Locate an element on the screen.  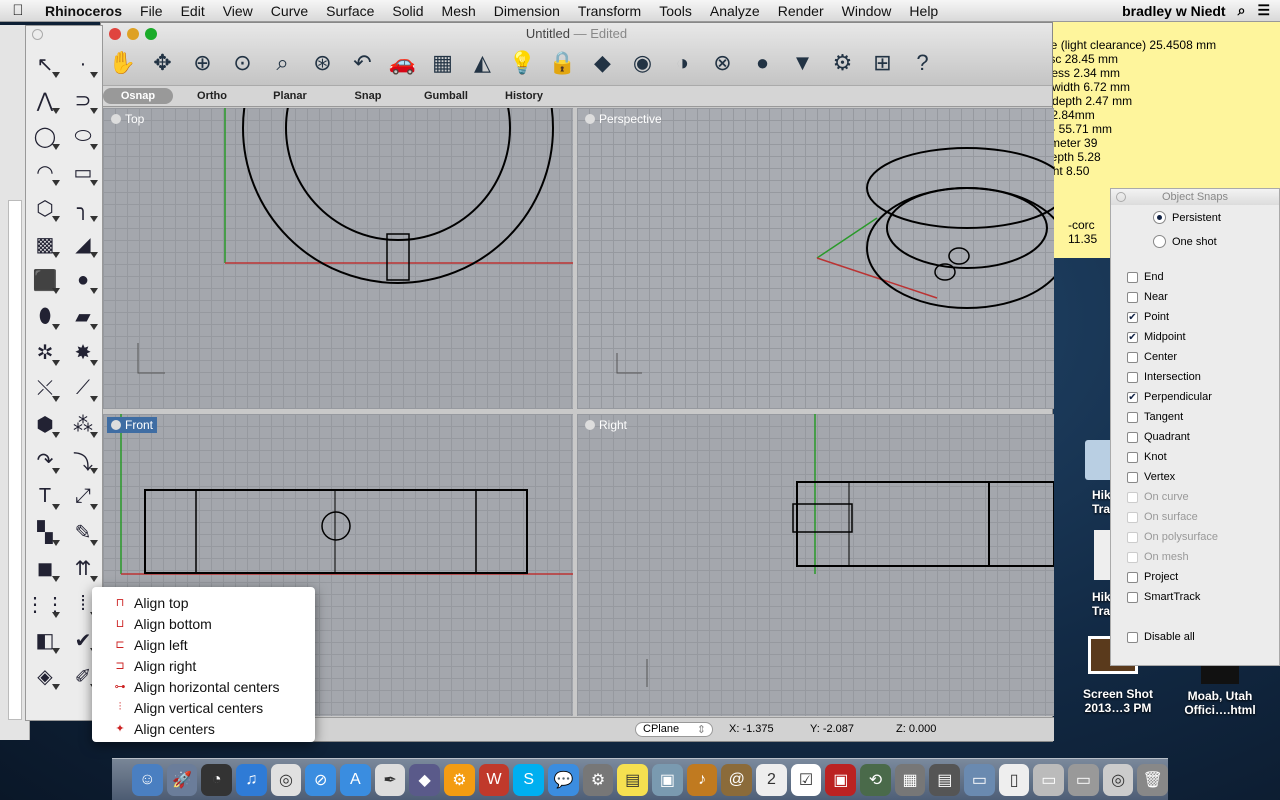
menu-item-align-horizontal-centers: ⊶ Align horizontal centers is located at coordinates (203, 686).